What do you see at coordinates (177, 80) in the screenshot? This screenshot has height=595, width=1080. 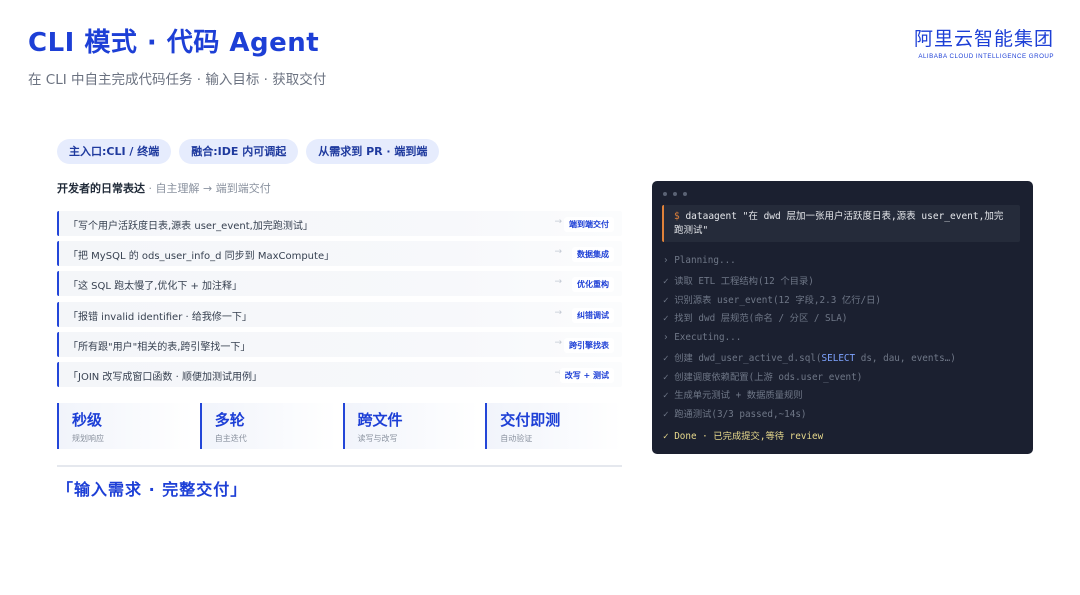 I see `page-subtitle: 在 CLI 中自主完成代码任务 · 输入目标 · 获取交付` at bounding box center [177, 80].